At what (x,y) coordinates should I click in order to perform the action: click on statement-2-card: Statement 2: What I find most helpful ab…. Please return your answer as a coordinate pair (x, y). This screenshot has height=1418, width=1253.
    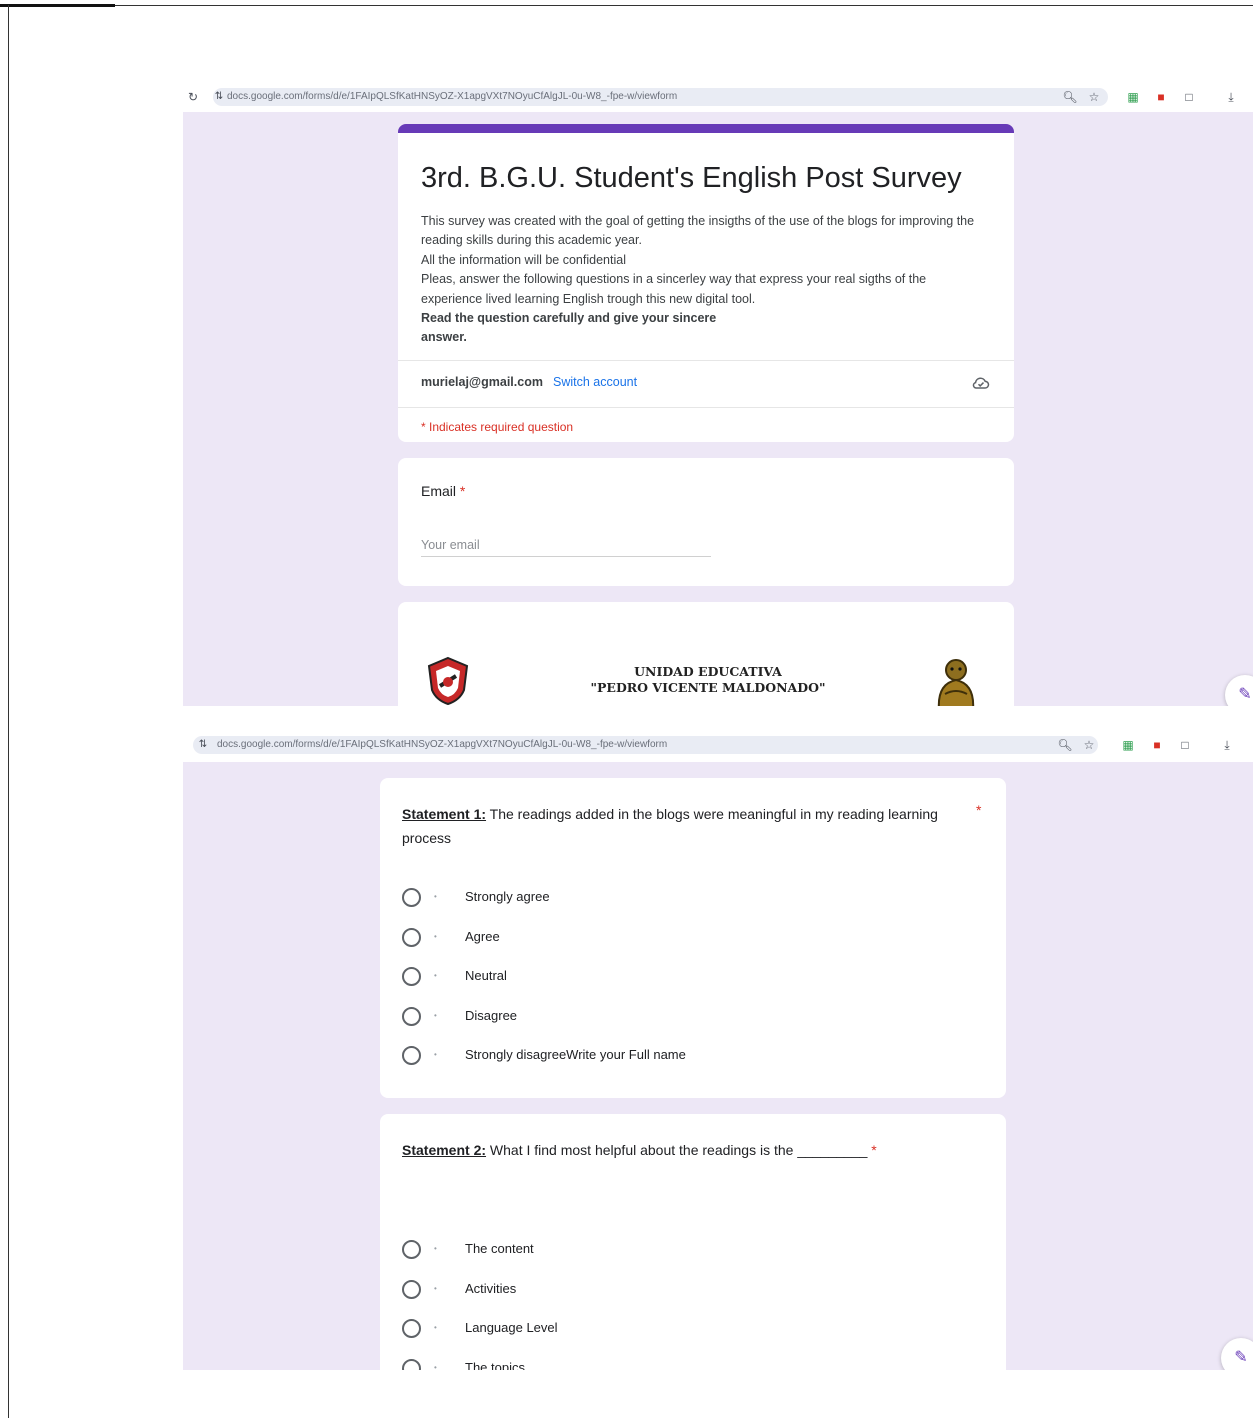
    Looking at the image, I should click on (693, 1242).